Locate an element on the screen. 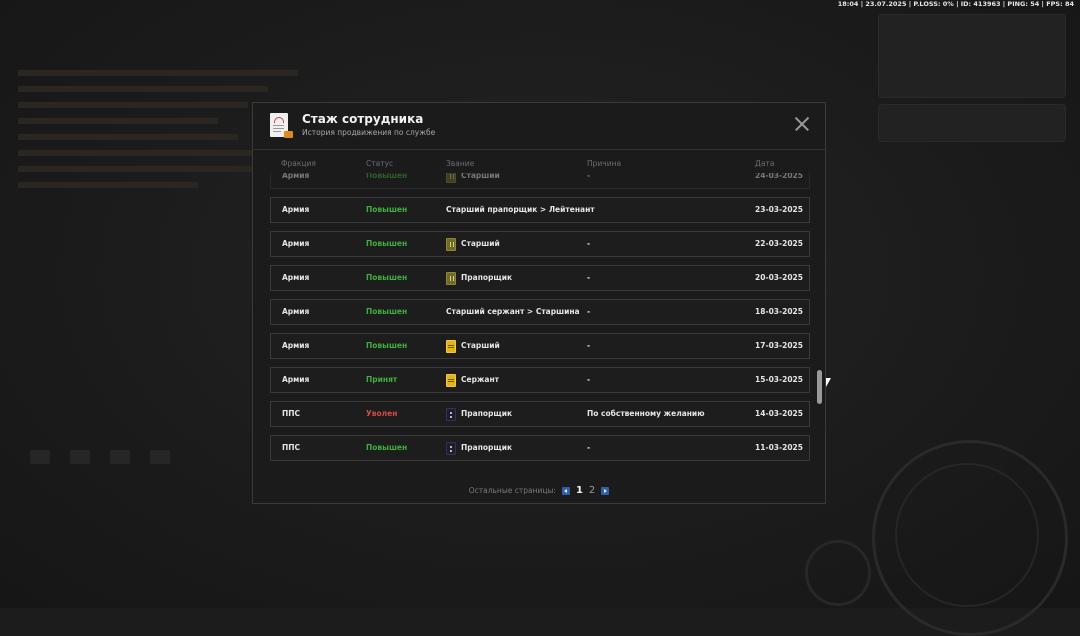 The image size is (1080, 636). column-header-status: Статус is located at coordinates (380, 163).